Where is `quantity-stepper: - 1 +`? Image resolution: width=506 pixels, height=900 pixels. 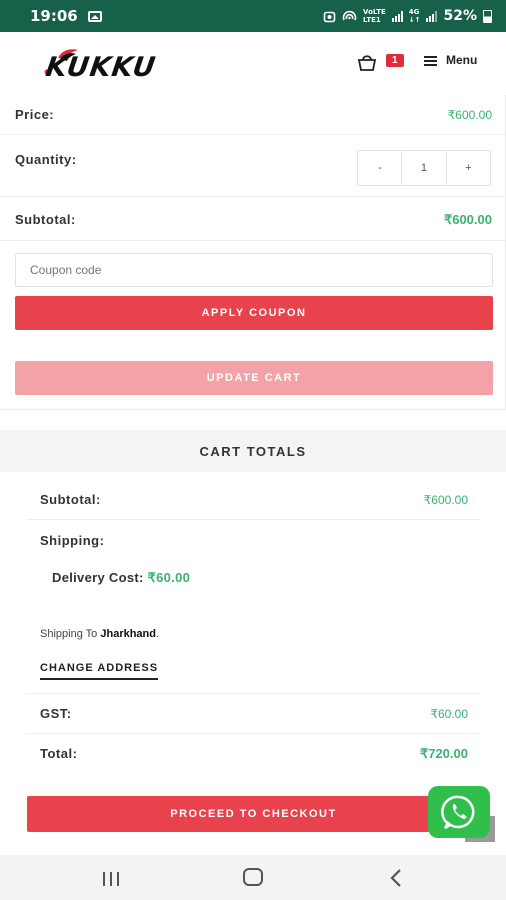
quantity-stepper: - 1 + is located at coordinates (424, 168).